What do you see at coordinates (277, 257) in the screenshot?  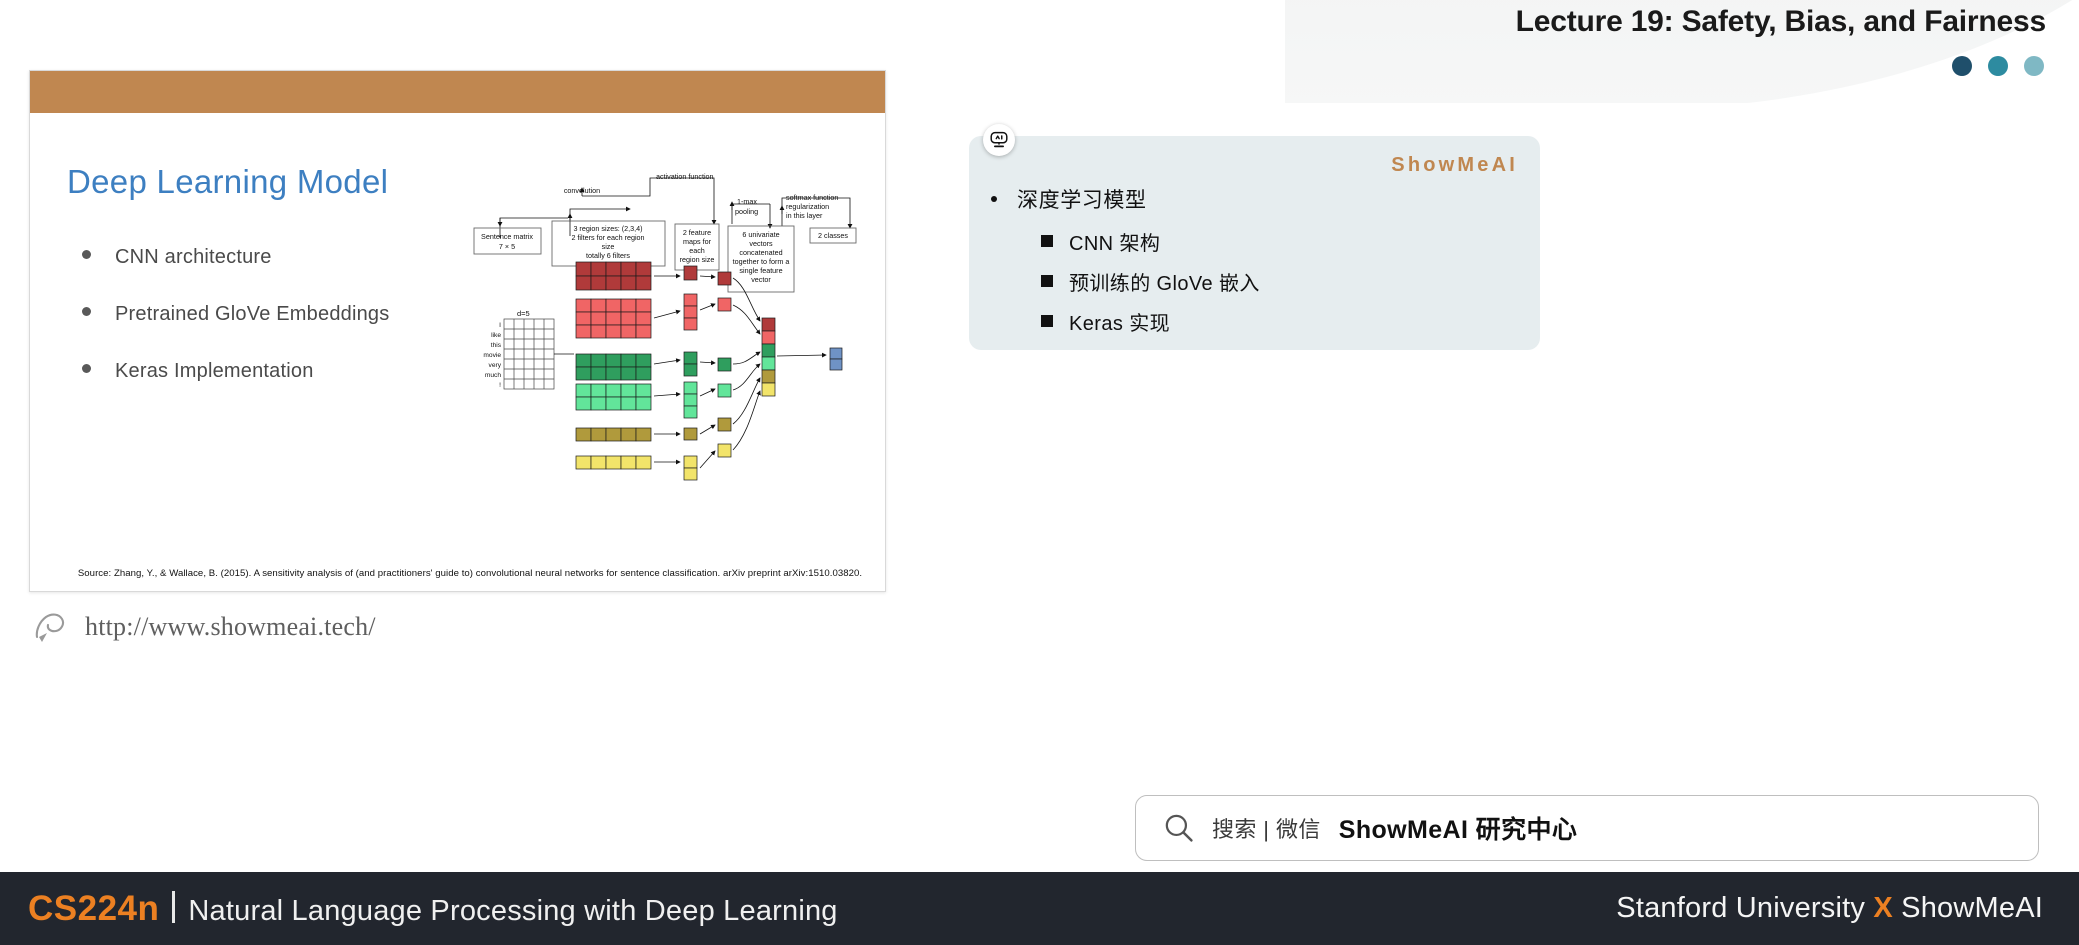 I see `slide-bullet-item: CNN architecture` at bounding box center [277, 257].